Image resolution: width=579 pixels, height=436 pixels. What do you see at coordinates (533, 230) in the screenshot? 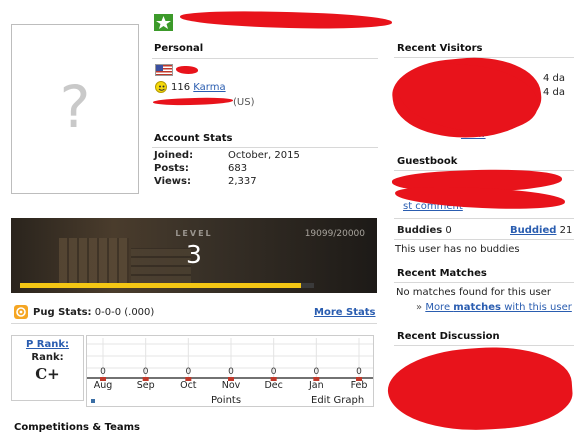
I see `buddied-link: Buddied` at bounding box center [533, 230].